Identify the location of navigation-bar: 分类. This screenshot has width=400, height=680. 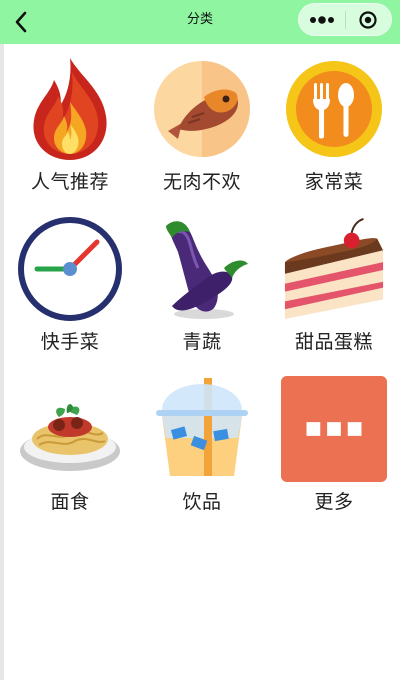
(200, 22).